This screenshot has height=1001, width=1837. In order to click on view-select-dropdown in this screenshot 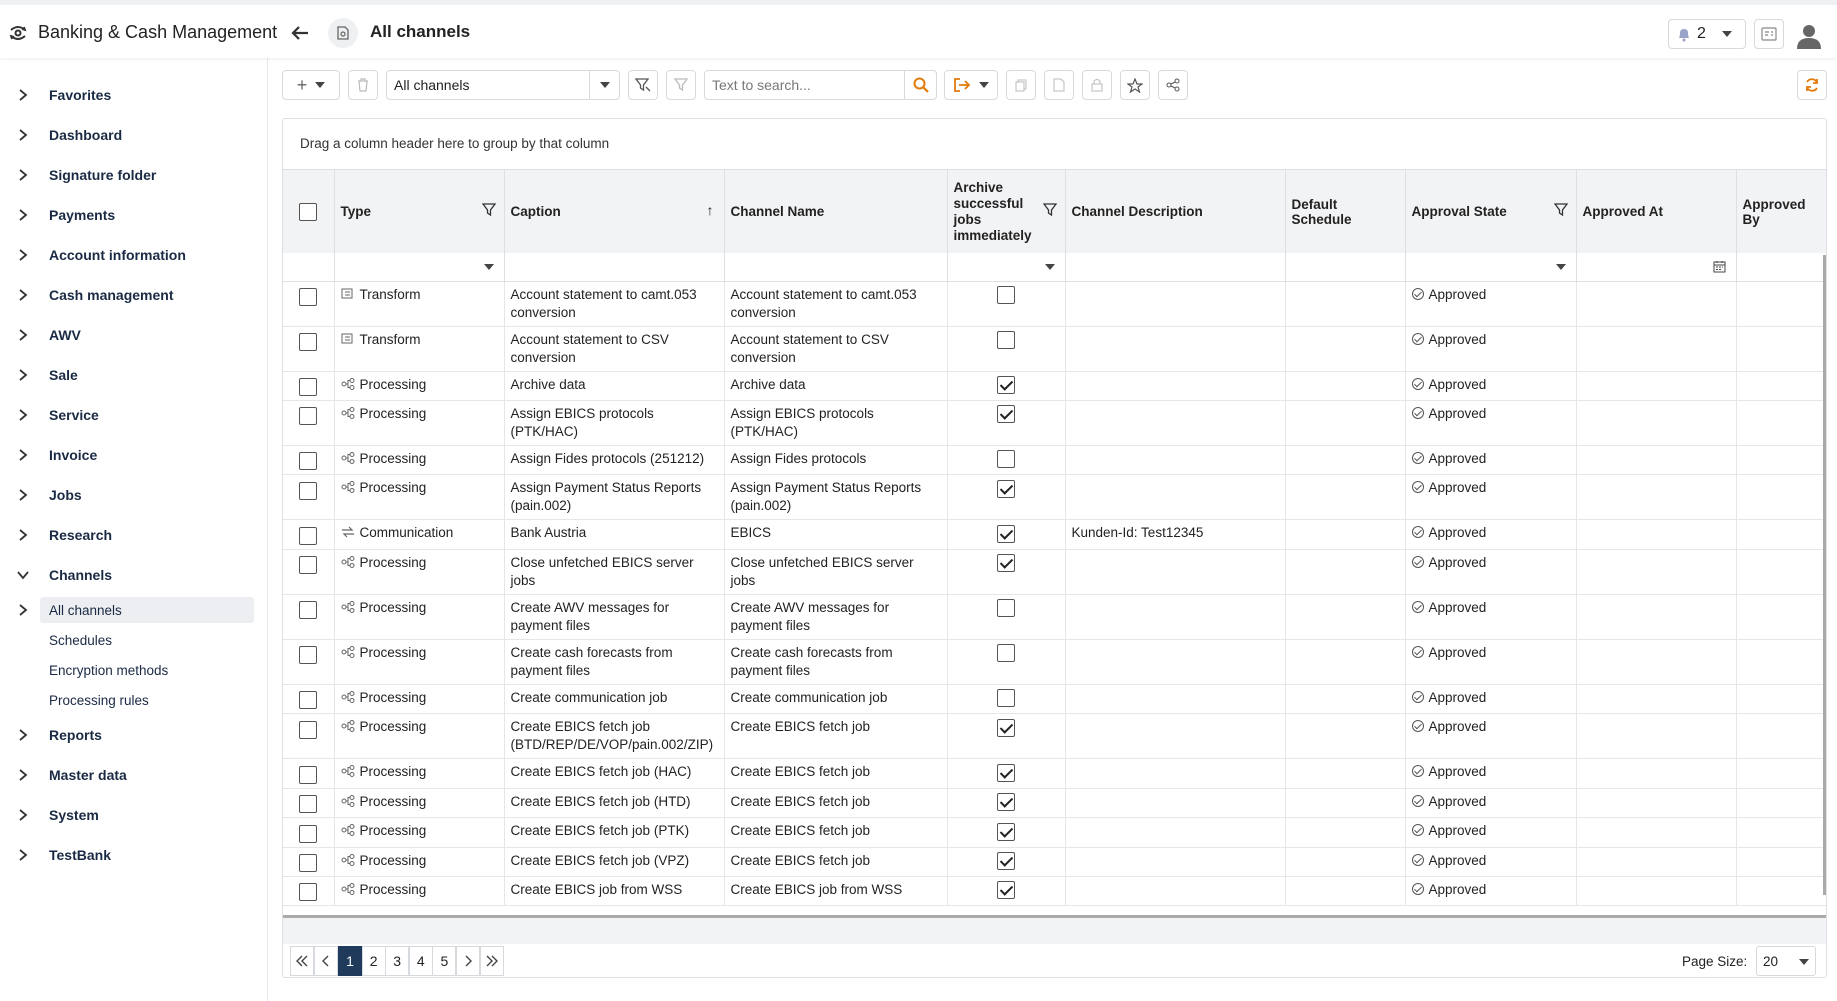, I will do `click(604, 85)`.